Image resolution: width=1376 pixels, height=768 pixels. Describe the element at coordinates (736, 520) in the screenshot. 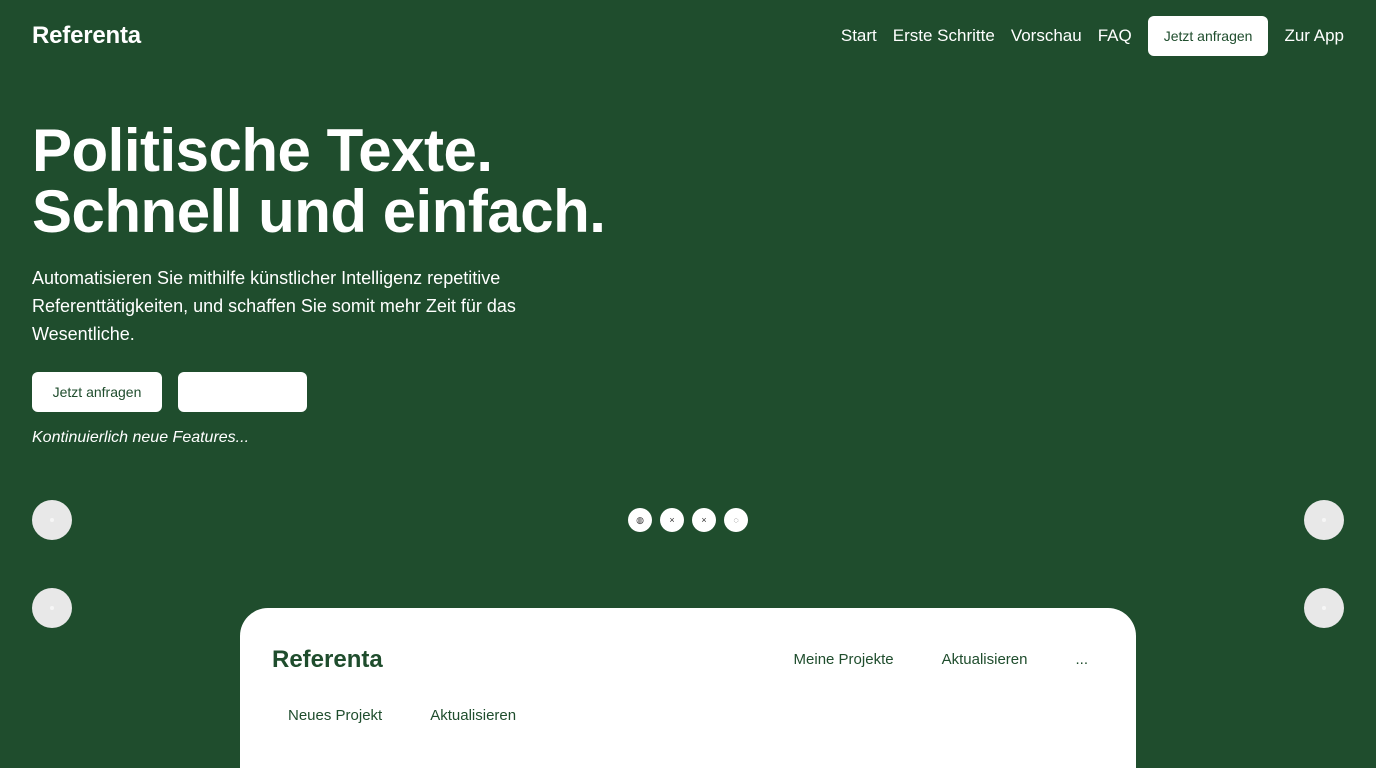

I see `indicator-4: ◌` at that location.